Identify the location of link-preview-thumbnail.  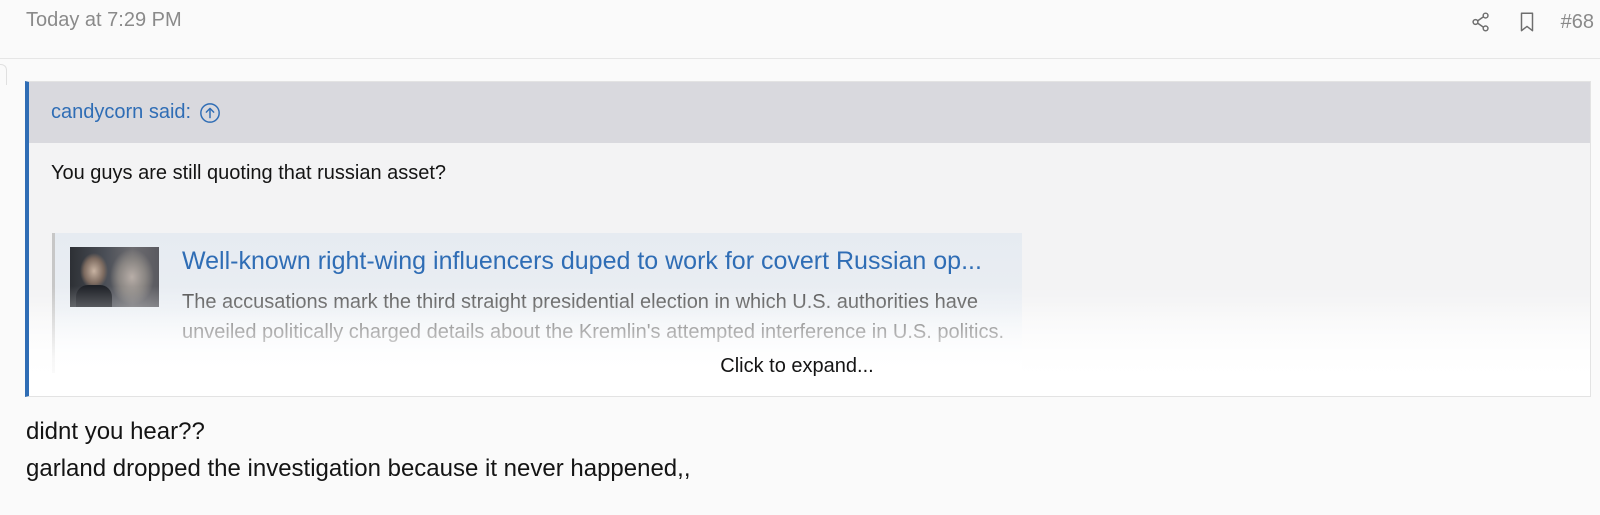
(114, 277).